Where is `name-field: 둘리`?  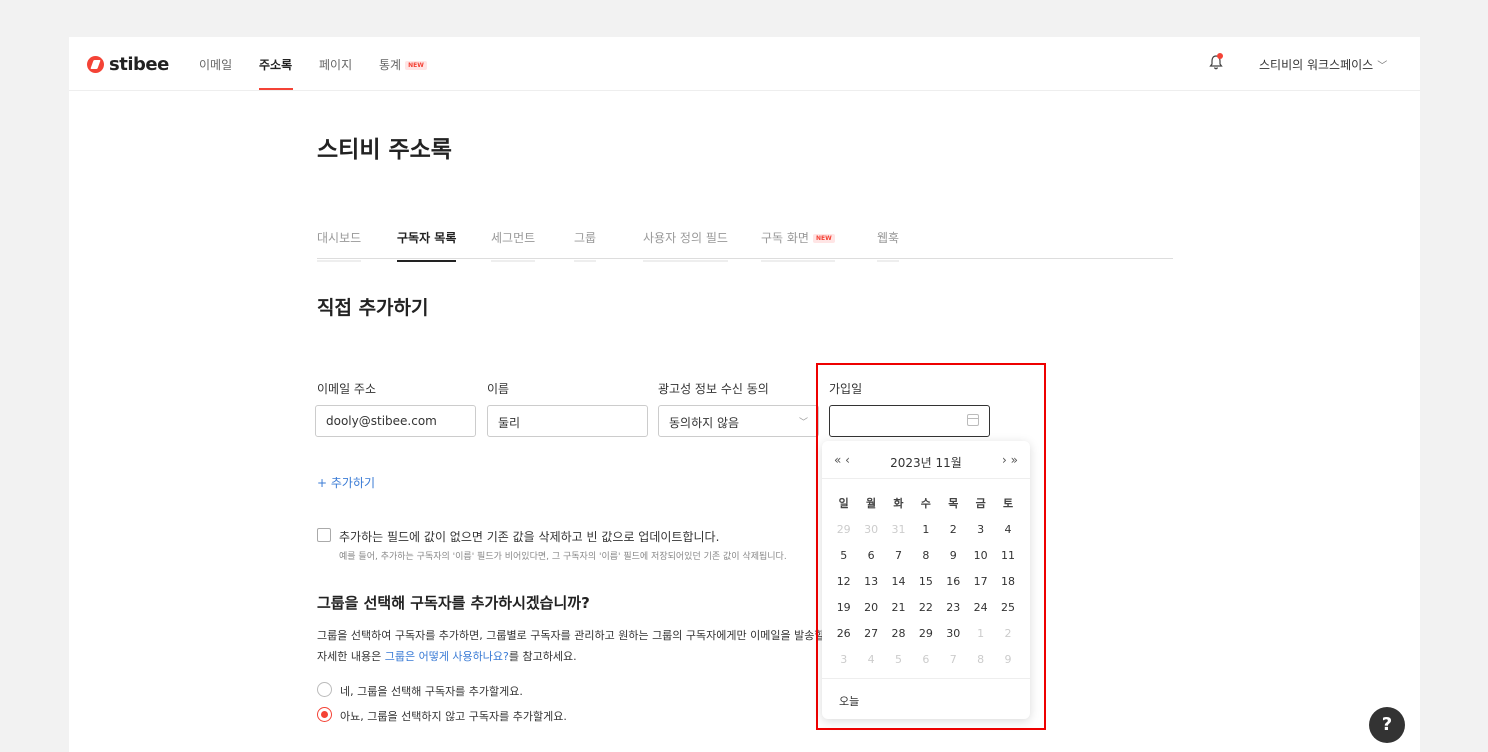
name-field: 둘리 is located at coordinates (567, 421).